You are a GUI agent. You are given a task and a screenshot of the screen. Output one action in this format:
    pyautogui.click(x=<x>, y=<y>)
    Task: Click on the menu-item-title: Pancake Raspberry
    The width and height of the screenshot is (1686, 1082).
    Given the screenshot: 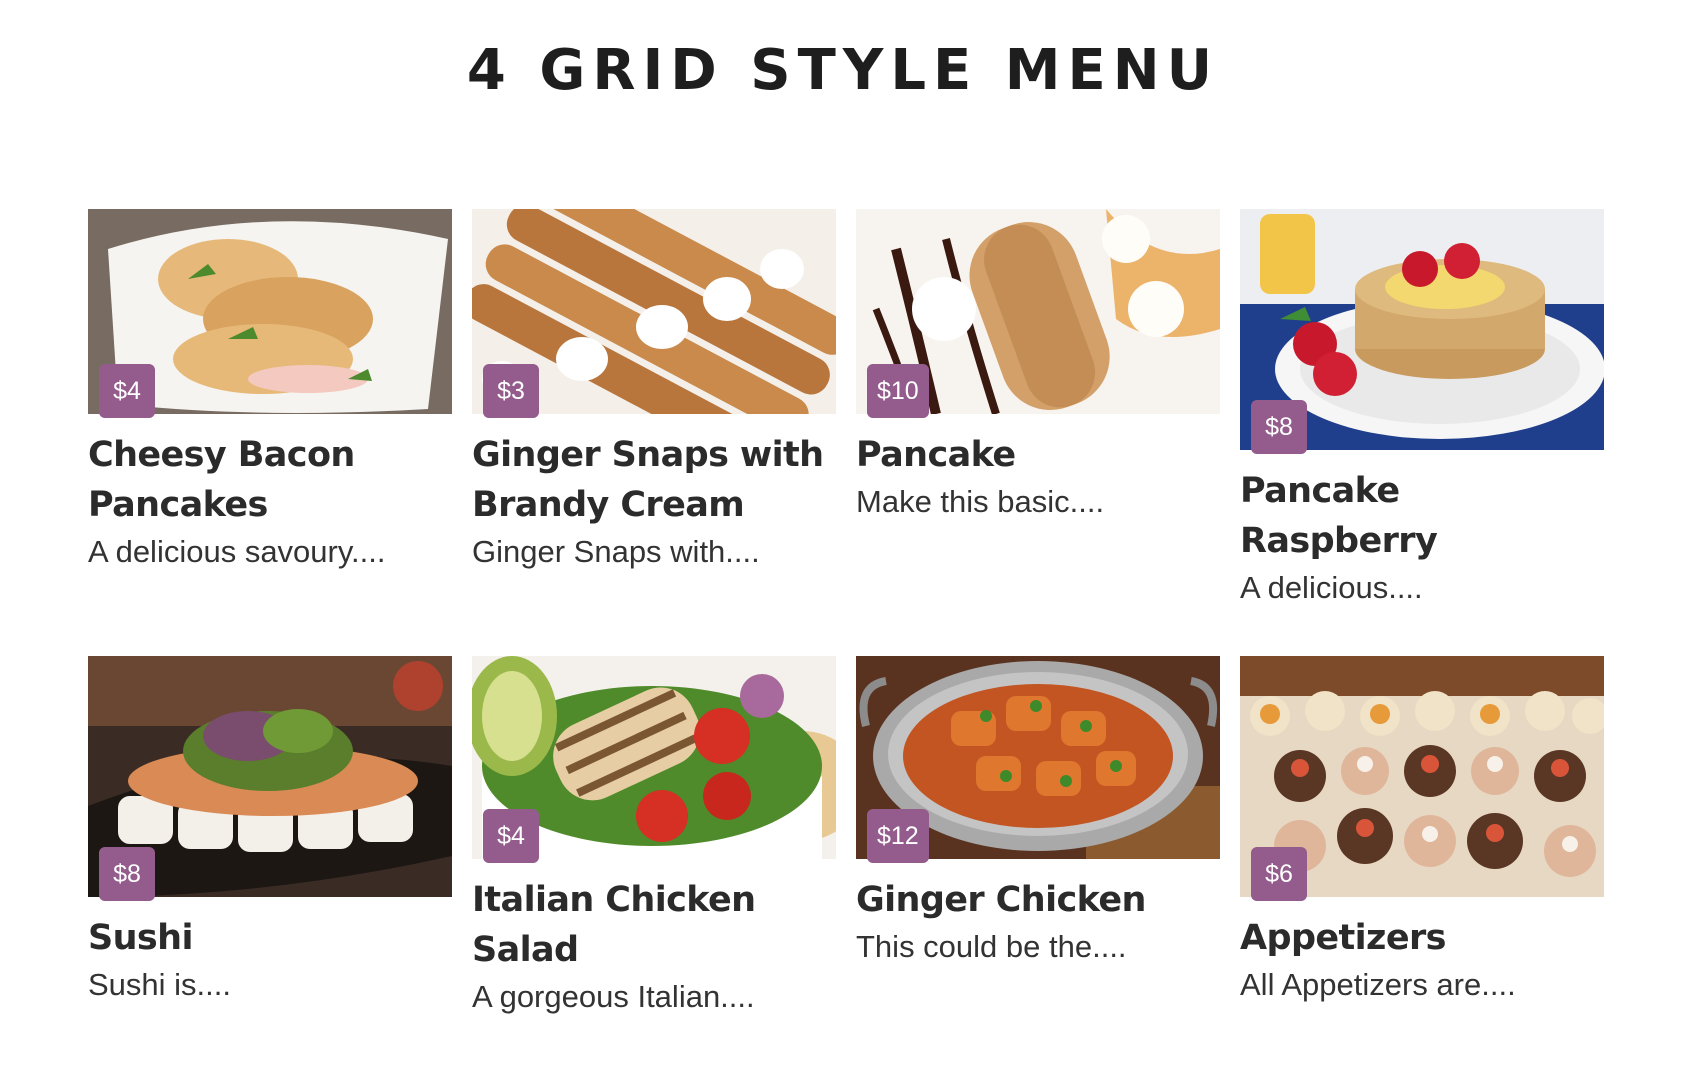 What is the action you would take?
    pyautogui.click(x=1422, y=516)
    